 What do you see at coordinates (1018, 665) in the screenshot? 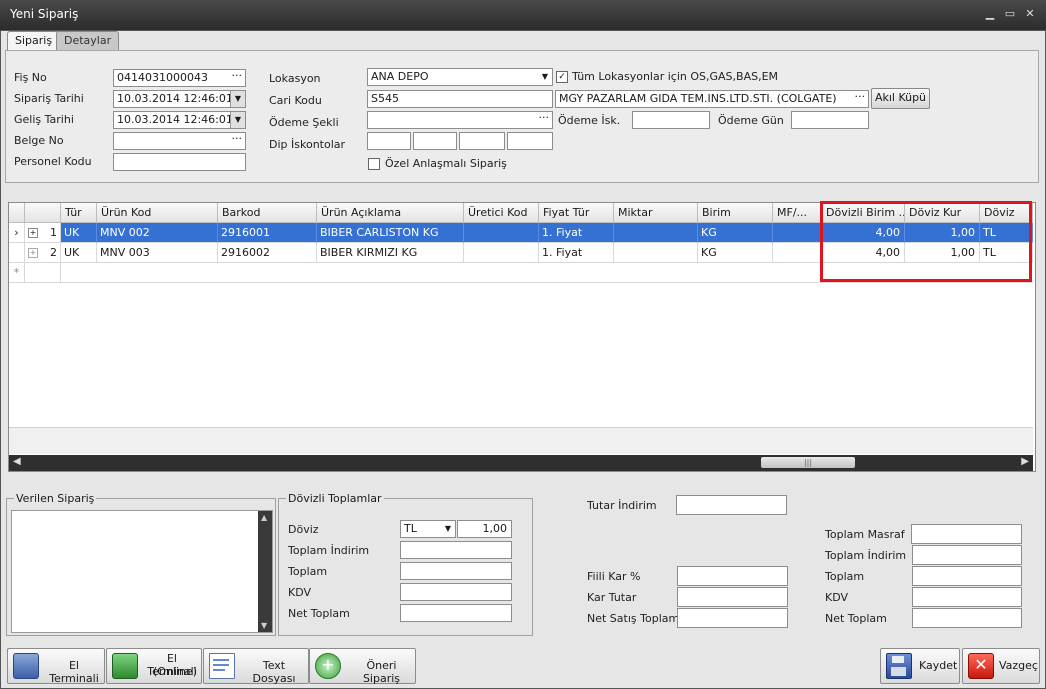
I see `vazgec-label: Vazgeç` at bounding box center [1018, 665].